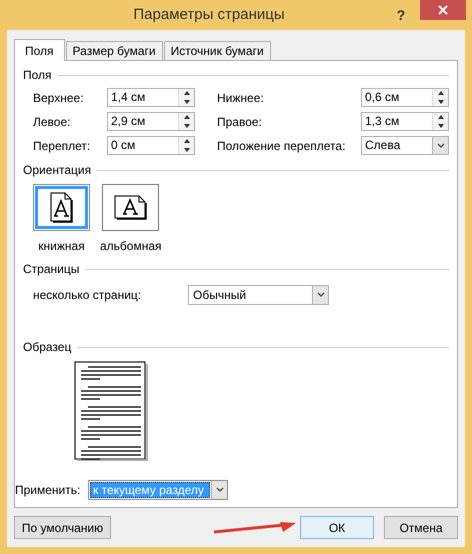  What do you see at coordinates (47, 347) in the screenshot?
I see `section-heading: Образец` at bounding box center [47, 347].